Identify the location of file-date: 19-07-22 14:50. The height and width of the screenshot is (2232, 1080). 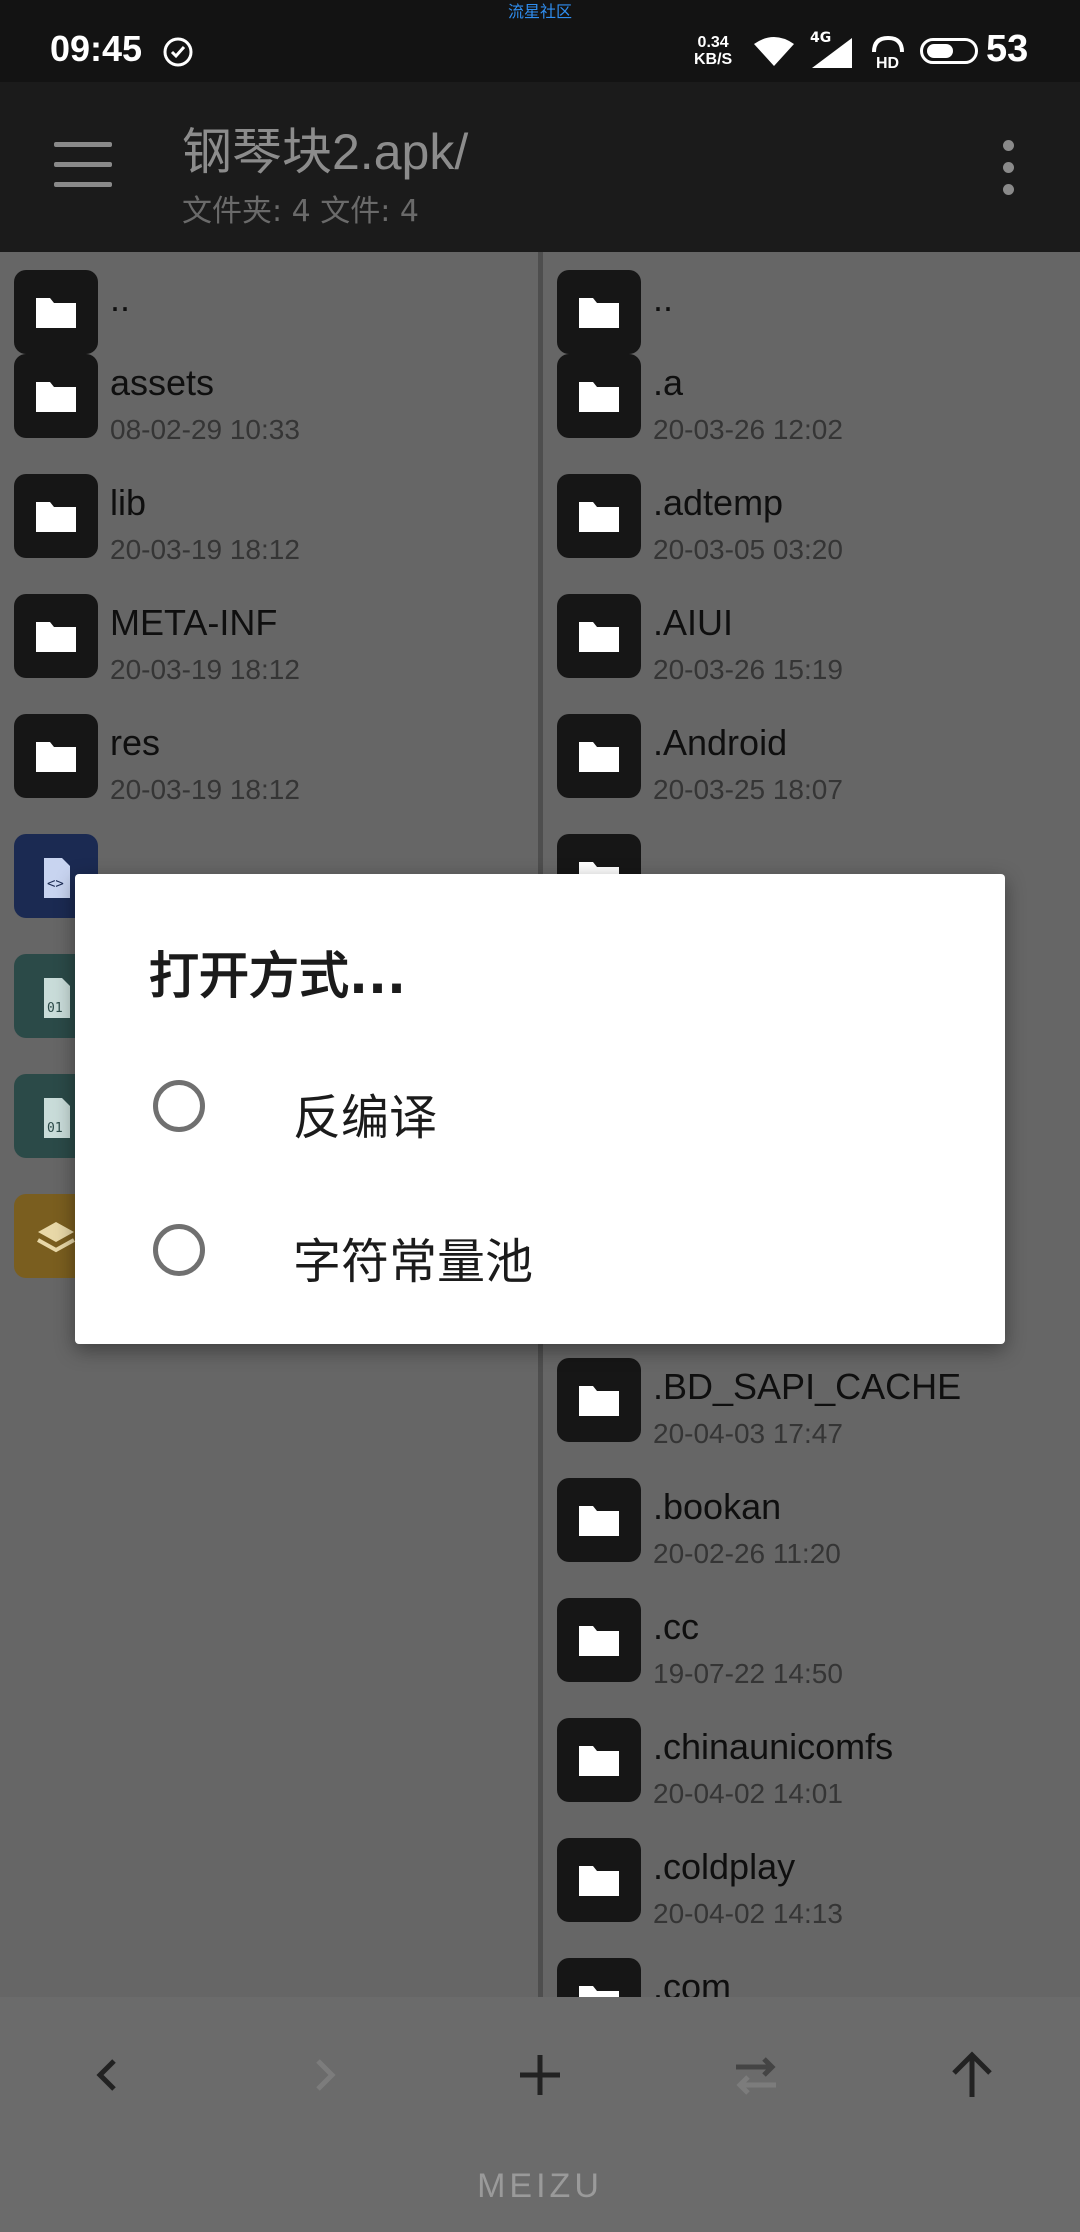
(748, 1673).